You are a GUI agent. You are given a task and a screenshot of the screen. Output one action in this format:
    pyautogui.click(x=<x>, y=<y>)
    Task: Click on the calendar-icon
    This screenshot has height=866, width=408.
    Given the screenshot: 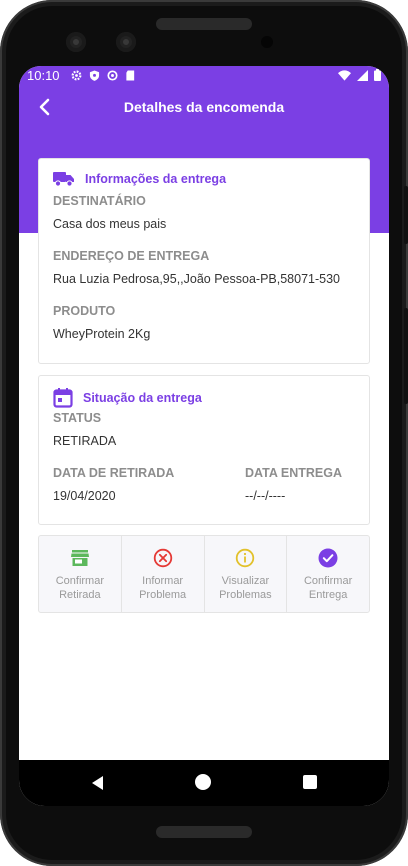 What is the action you would take?
    pyautogui.click(x=63, y=398)
    